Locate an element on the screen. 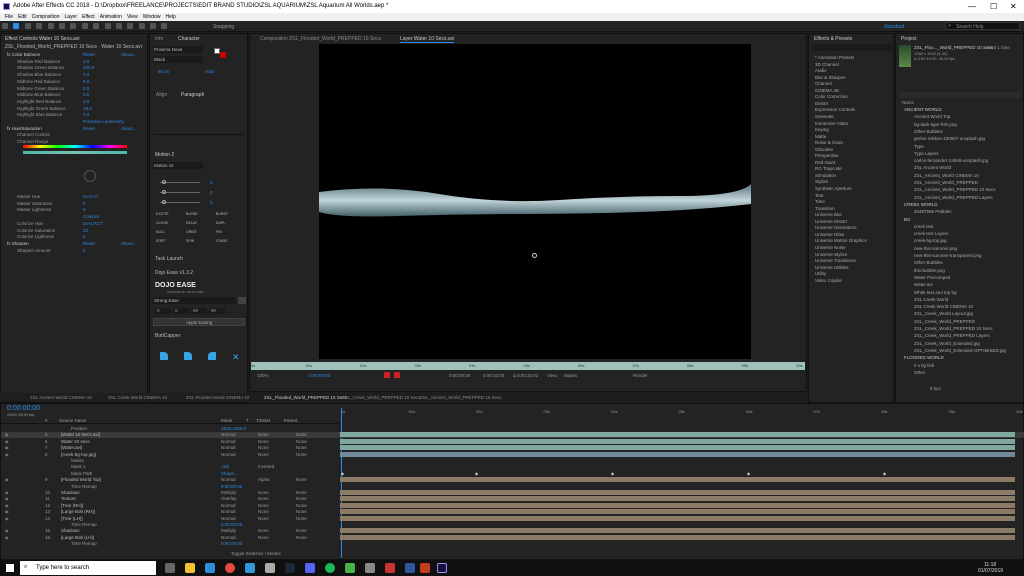 The width and height of the screenshot is (1024, 576). project-item: ZSL_Creek_World_PREPPED 10 Secs is located at coordinates (953, 328).